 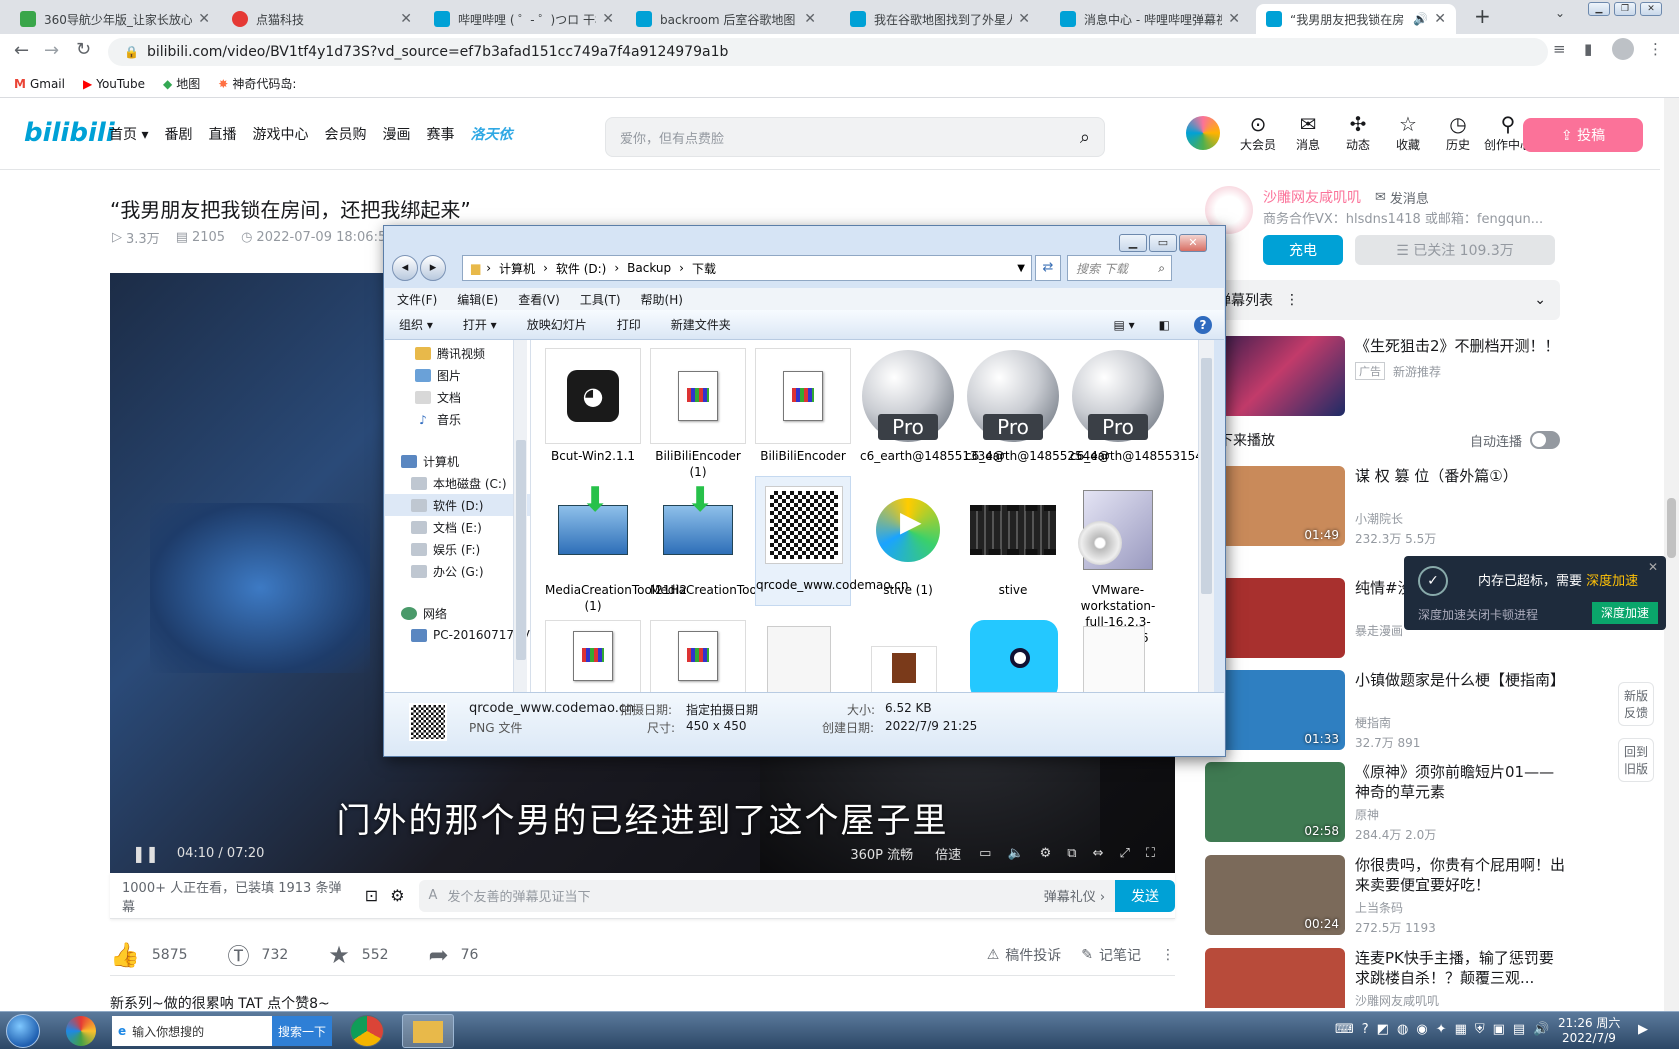 I want to click on print-button: 打印, so click(x=629, y=324).